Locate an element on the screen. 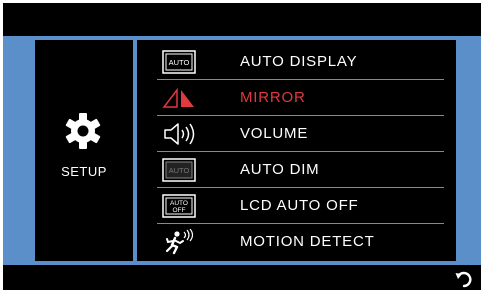 The height and width of the screenshot is (293, 484). menu-label-auto-display: AUTO DISPLAY is located at coordinates (299, 61).